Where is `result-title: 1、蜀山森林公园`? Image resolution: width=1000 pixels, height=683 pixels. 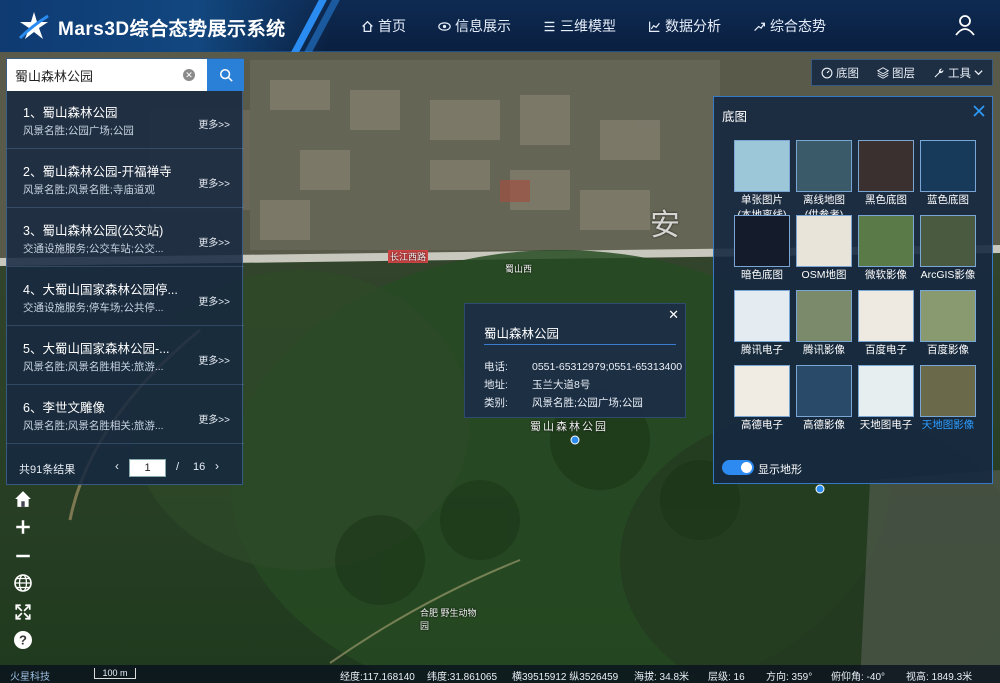
result-title: 1、蜀山森林公园 is located at coordinates (70, 113).